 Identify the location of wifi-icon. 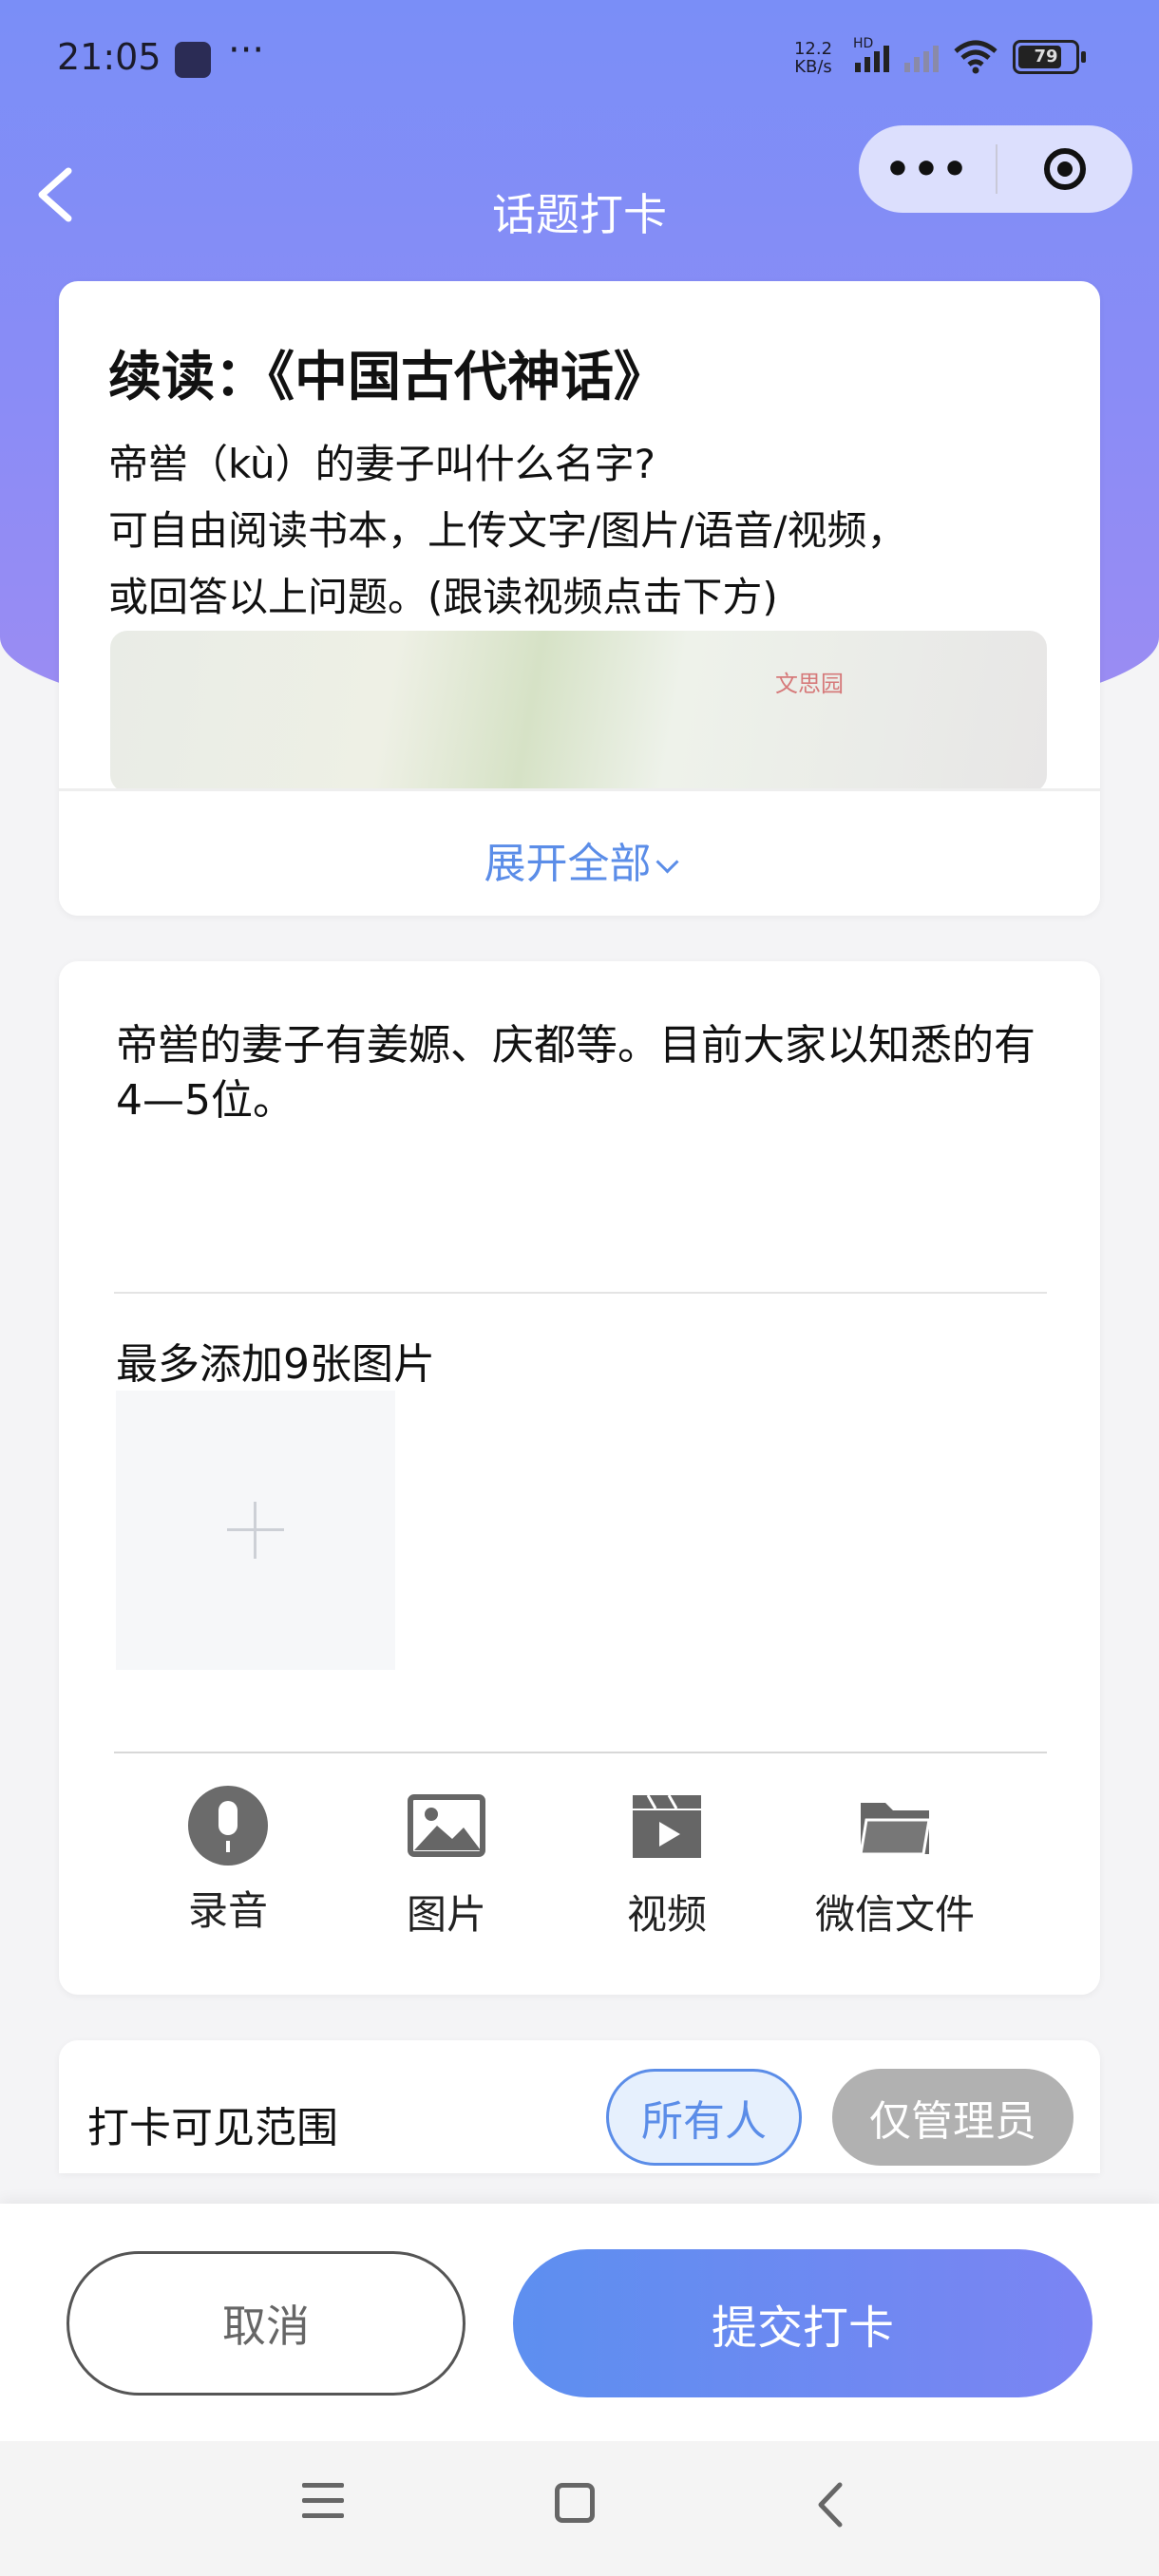
(976, 57).